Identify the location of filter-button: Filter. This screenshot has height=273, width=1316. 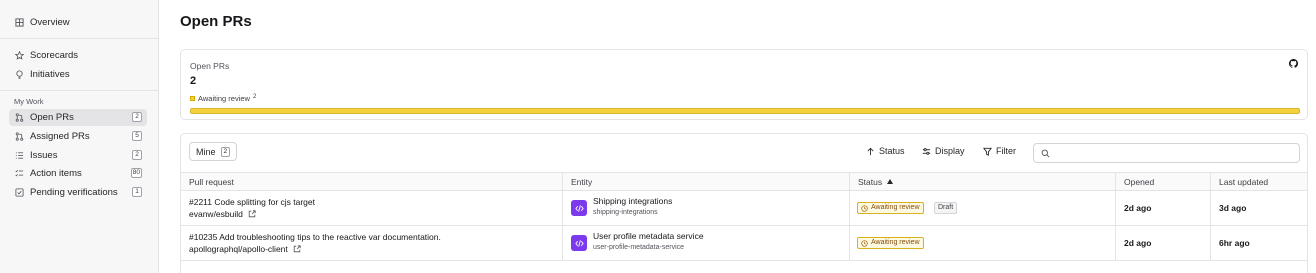
(999, 151).